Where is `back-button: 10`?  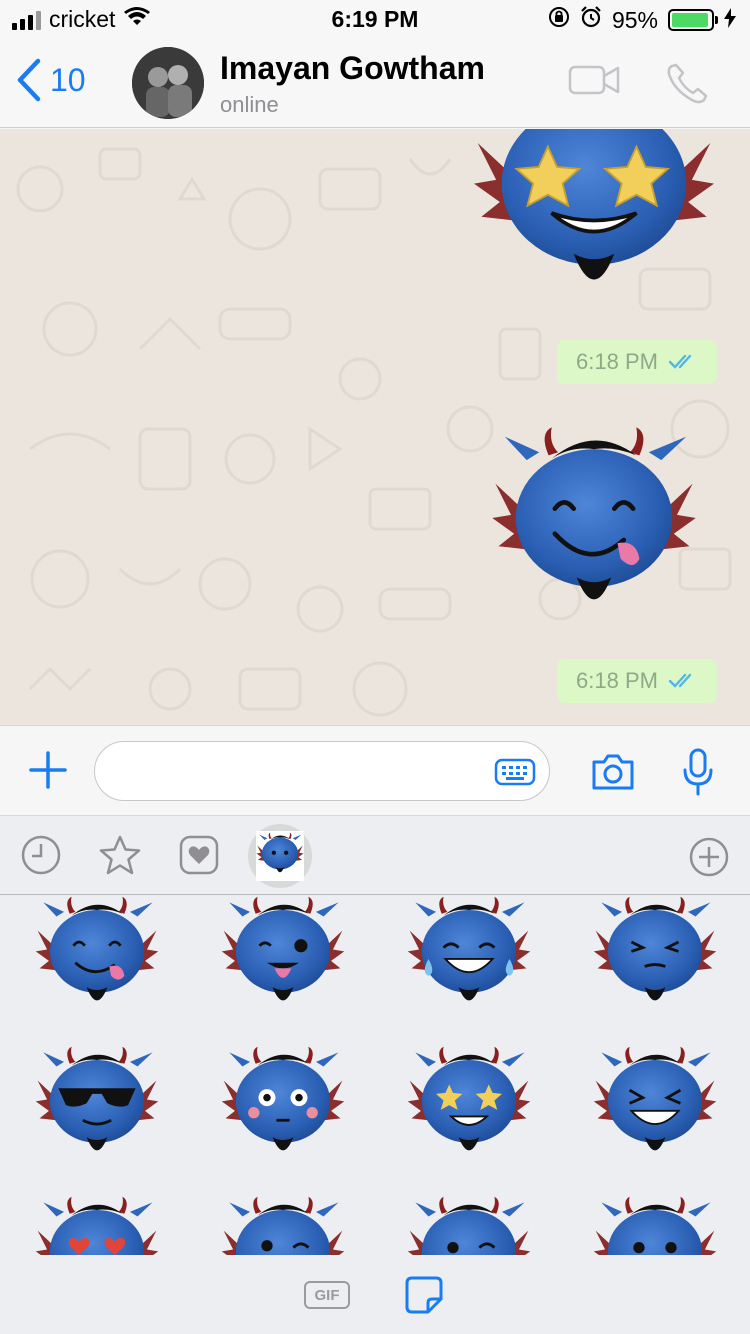
back-button: 10 is located at coordinates (51, 80).